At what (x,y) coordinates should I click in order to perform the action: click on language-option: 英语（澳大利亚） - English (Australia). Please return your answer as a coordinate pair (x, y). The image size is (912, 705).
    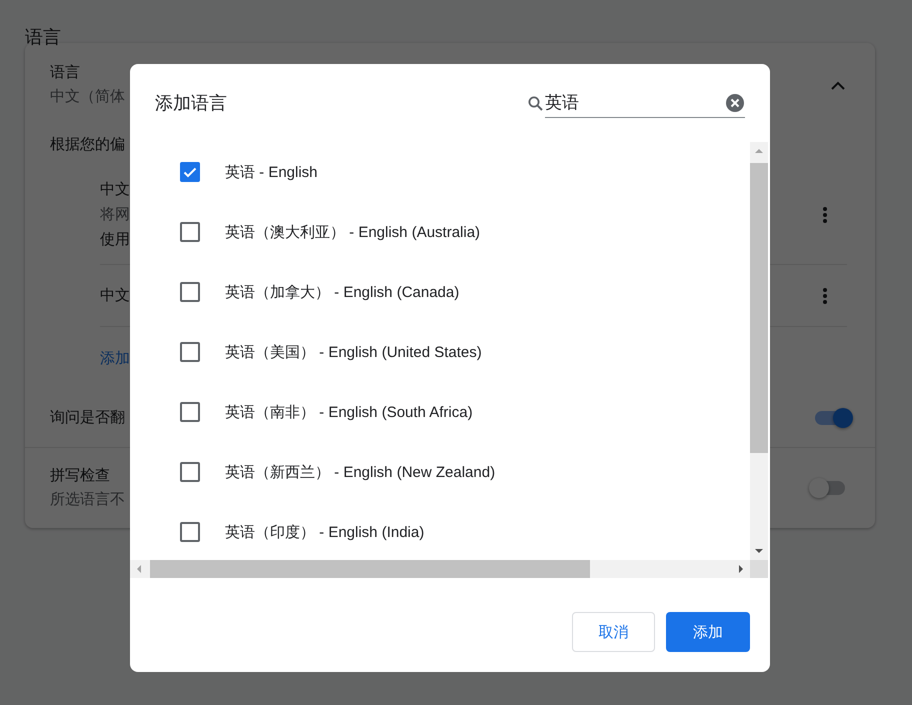
    Looking at the image, I should click on (352, 232).